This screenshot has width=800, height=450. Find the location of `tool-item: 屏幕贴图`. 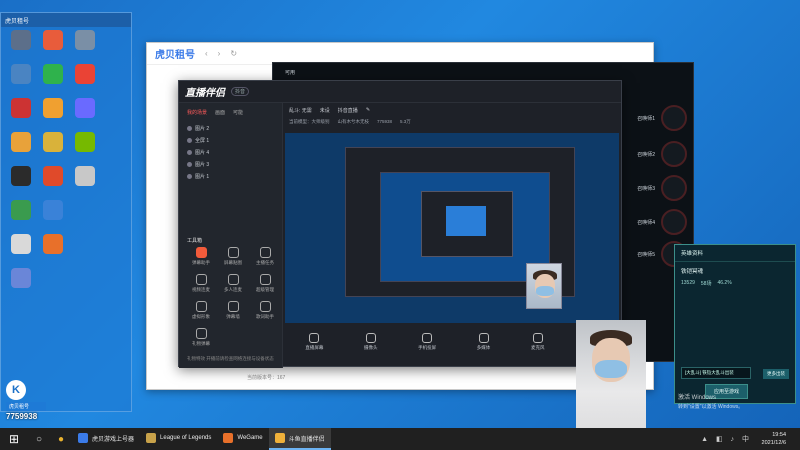

tool-item: 屏幕贴图 is located at coordinates (233, 256).